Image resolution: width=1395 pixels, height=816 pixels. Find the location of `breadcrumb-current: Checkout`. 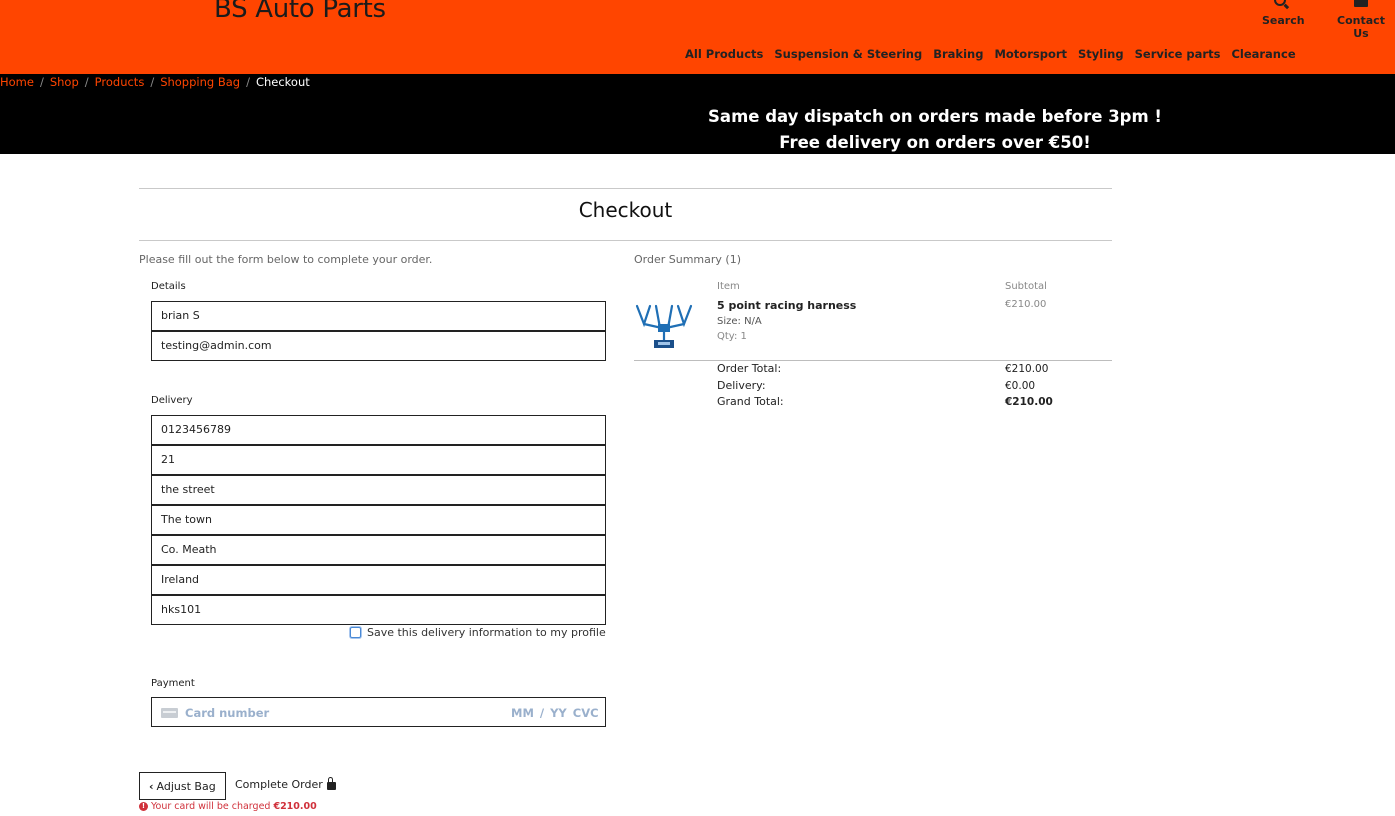

breadcrumb-current: Checkout is located at coordinates (282, 82).